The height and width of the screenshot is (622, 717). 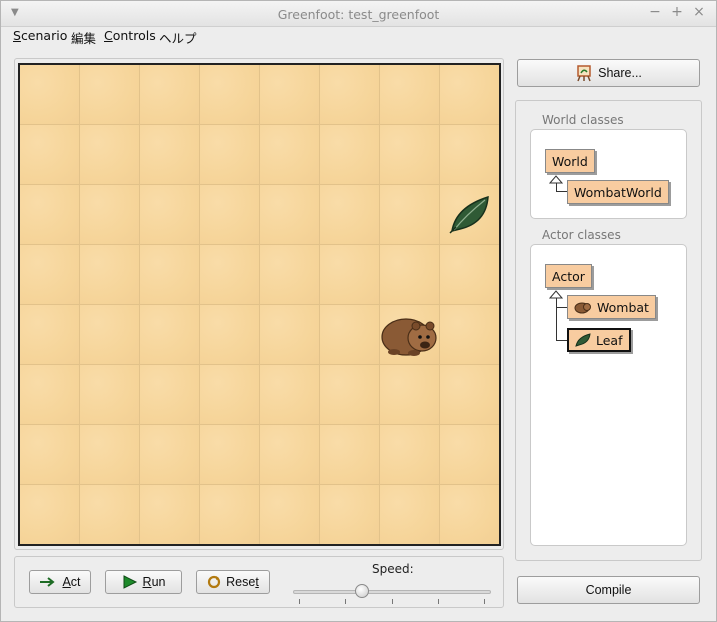 What do you see at coordinates (178, 37) in the screenshot?
I see `menu-help: ヘルプ` at bounding box center [178, 37].